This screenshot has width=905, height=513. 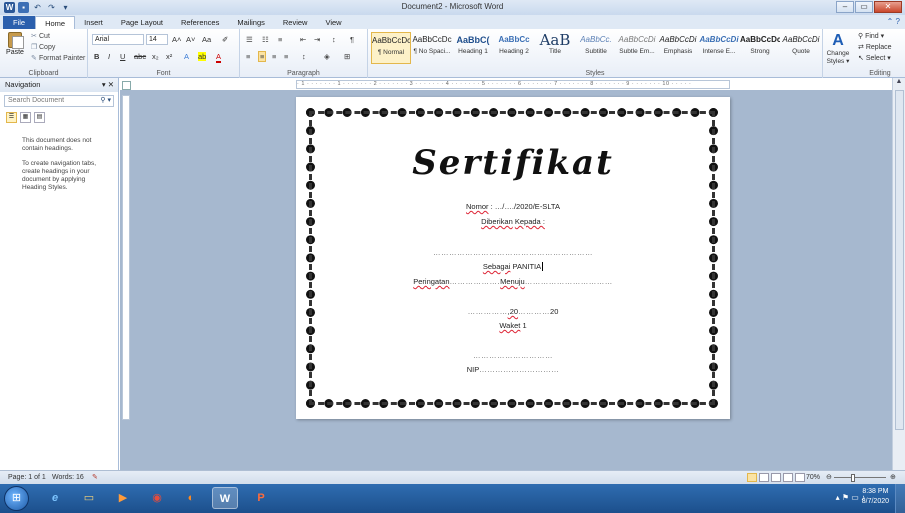 I want to click on zoom-out-icon: ⊖, so click(x=829, y=477).